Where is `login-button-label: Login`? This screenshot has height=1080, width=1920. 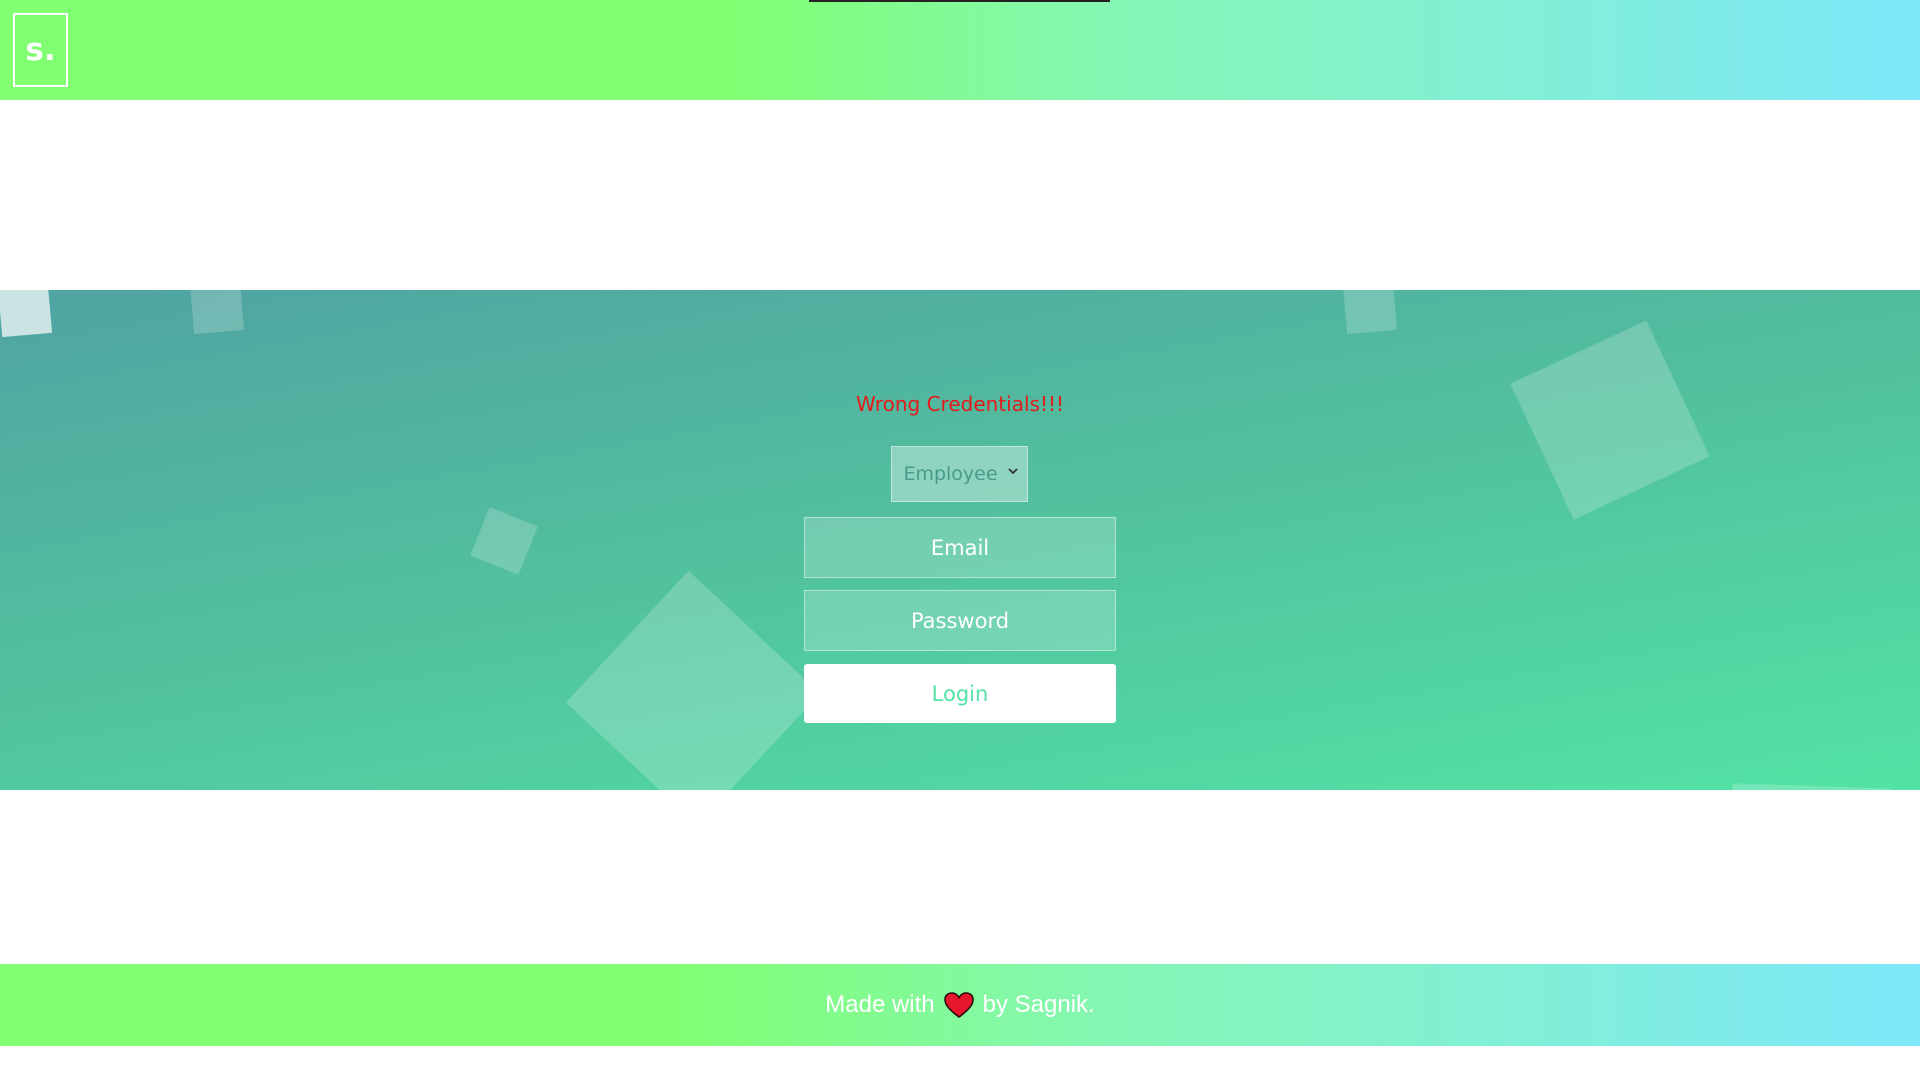 login-button-label: Login is located at coordinates (960, 693).